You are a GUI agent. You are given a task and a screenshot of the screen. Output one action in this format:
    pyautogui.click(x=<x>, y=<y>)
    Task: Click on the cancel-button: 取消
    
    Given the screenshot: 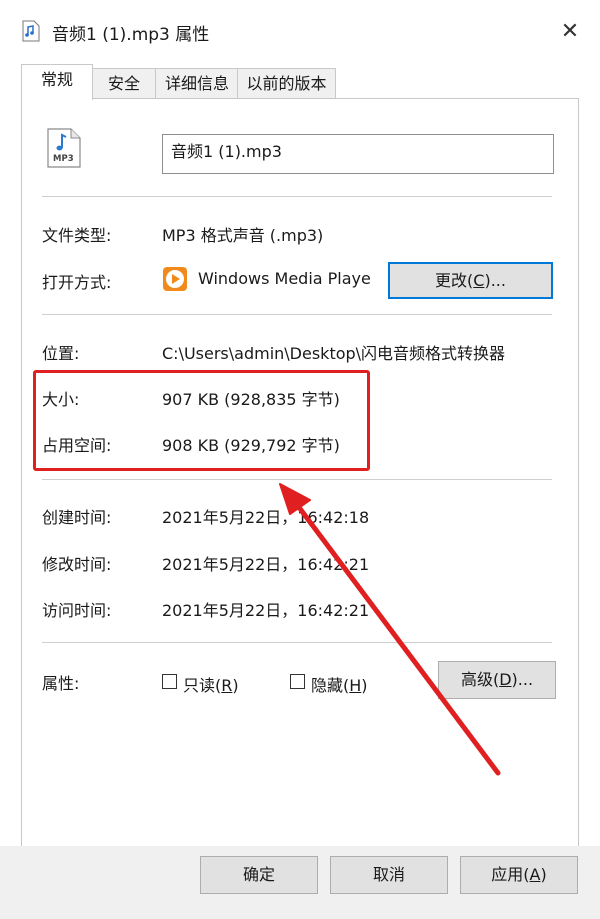 What is the action you would take?
    pyautogui.click(x=389, y=875)
    